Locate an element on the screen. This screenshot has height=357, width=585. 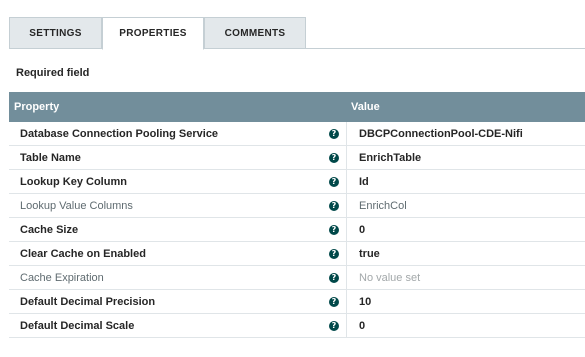
property-value: No value set is located at coordinates (389, 278).